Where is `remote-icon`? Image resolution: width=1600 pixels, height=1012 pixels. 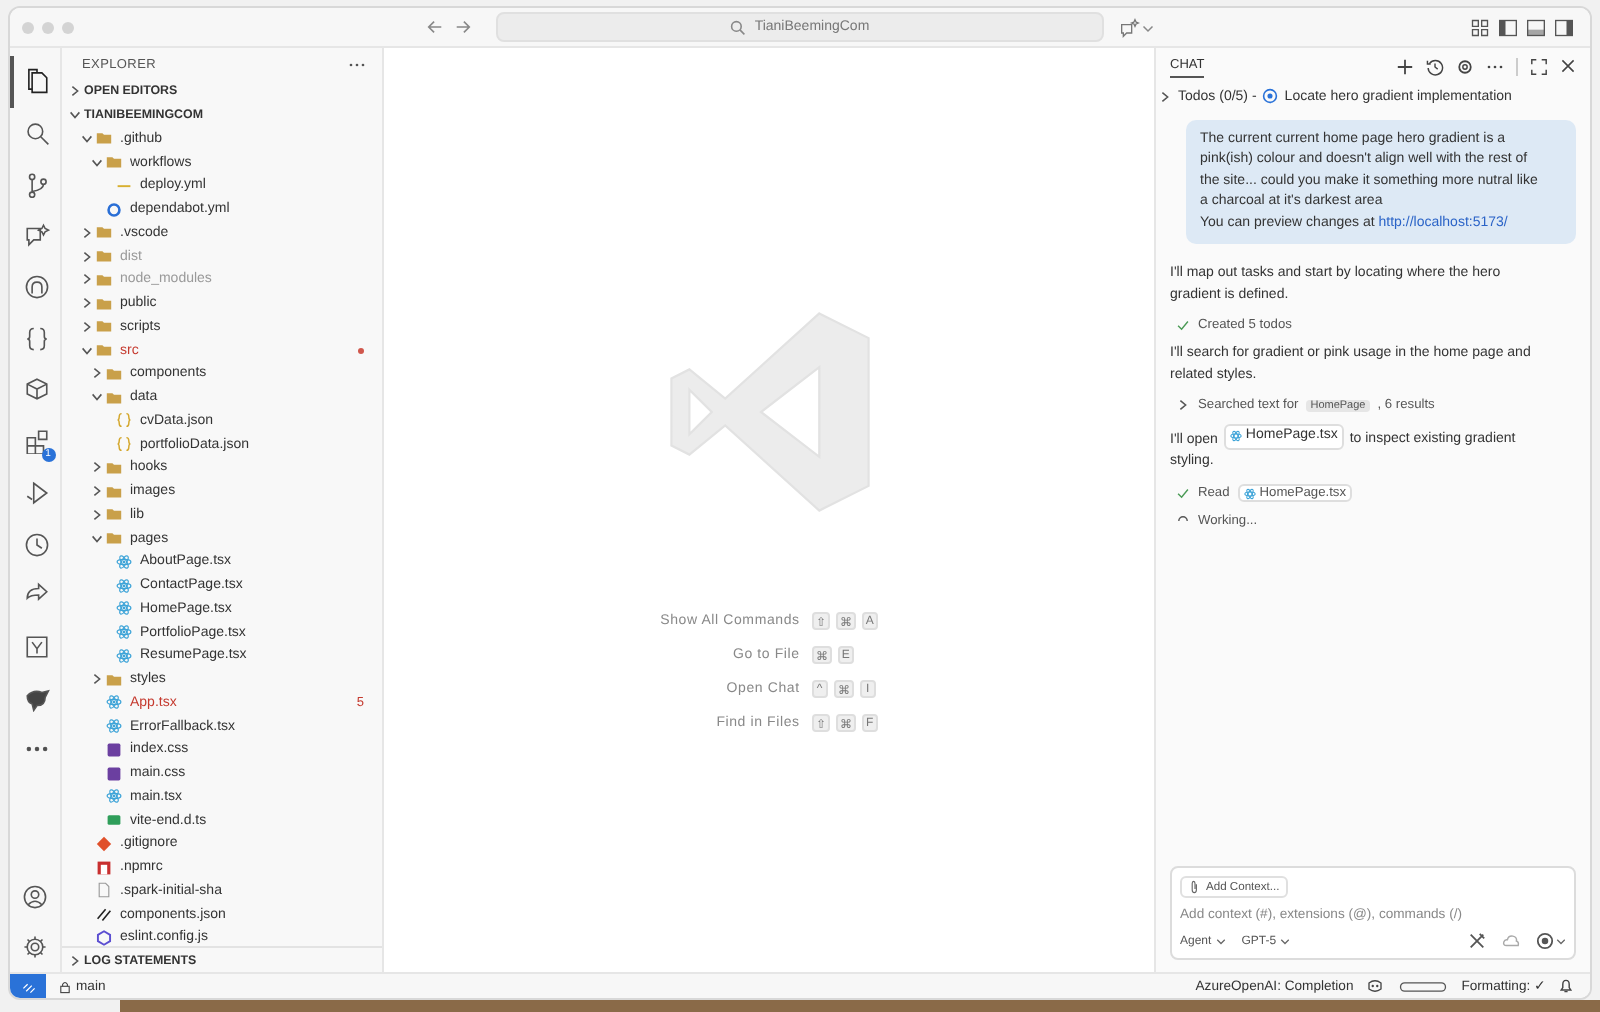
remote-icon is located at coordinates (28, 986).